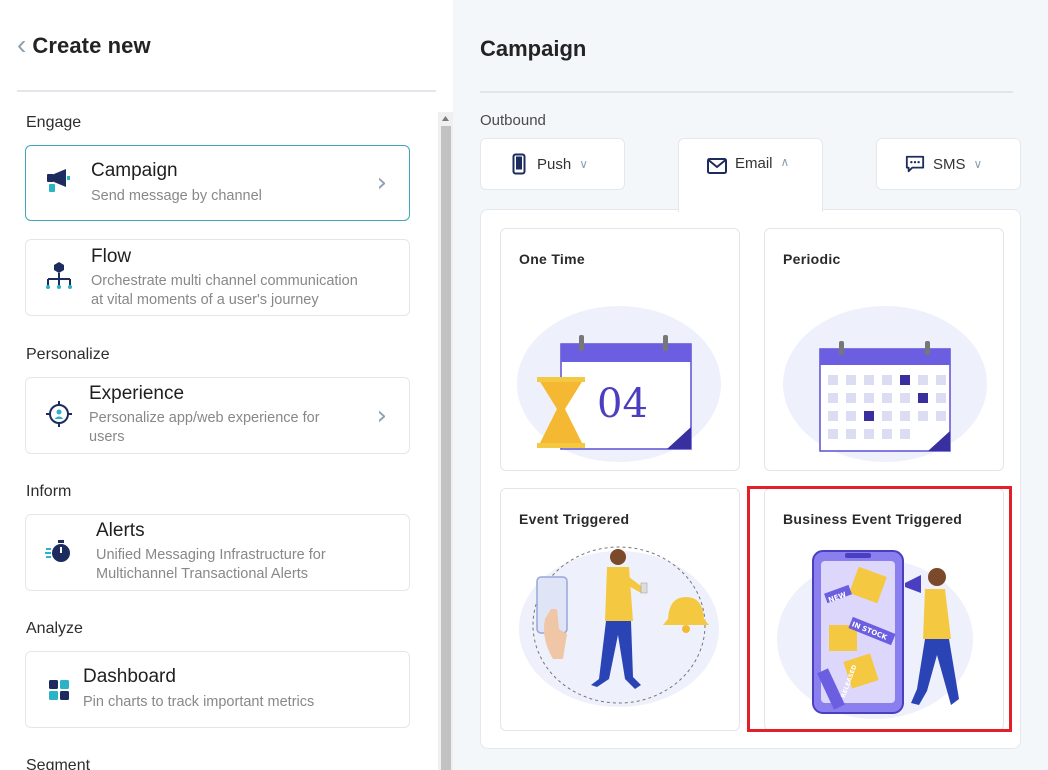 Image resolution: width=1048 pixels, height=770 pixels. Describe the element at coordinates (204, 418) in the screenshot. I see `item-description: Personalize app/web experience for` at that location.